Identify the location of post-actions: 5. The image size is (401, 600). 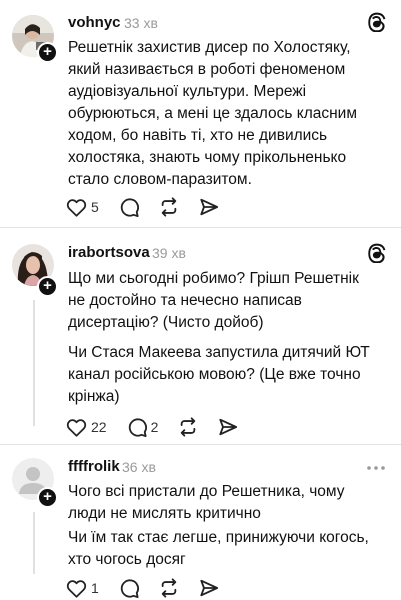
(152, 207).